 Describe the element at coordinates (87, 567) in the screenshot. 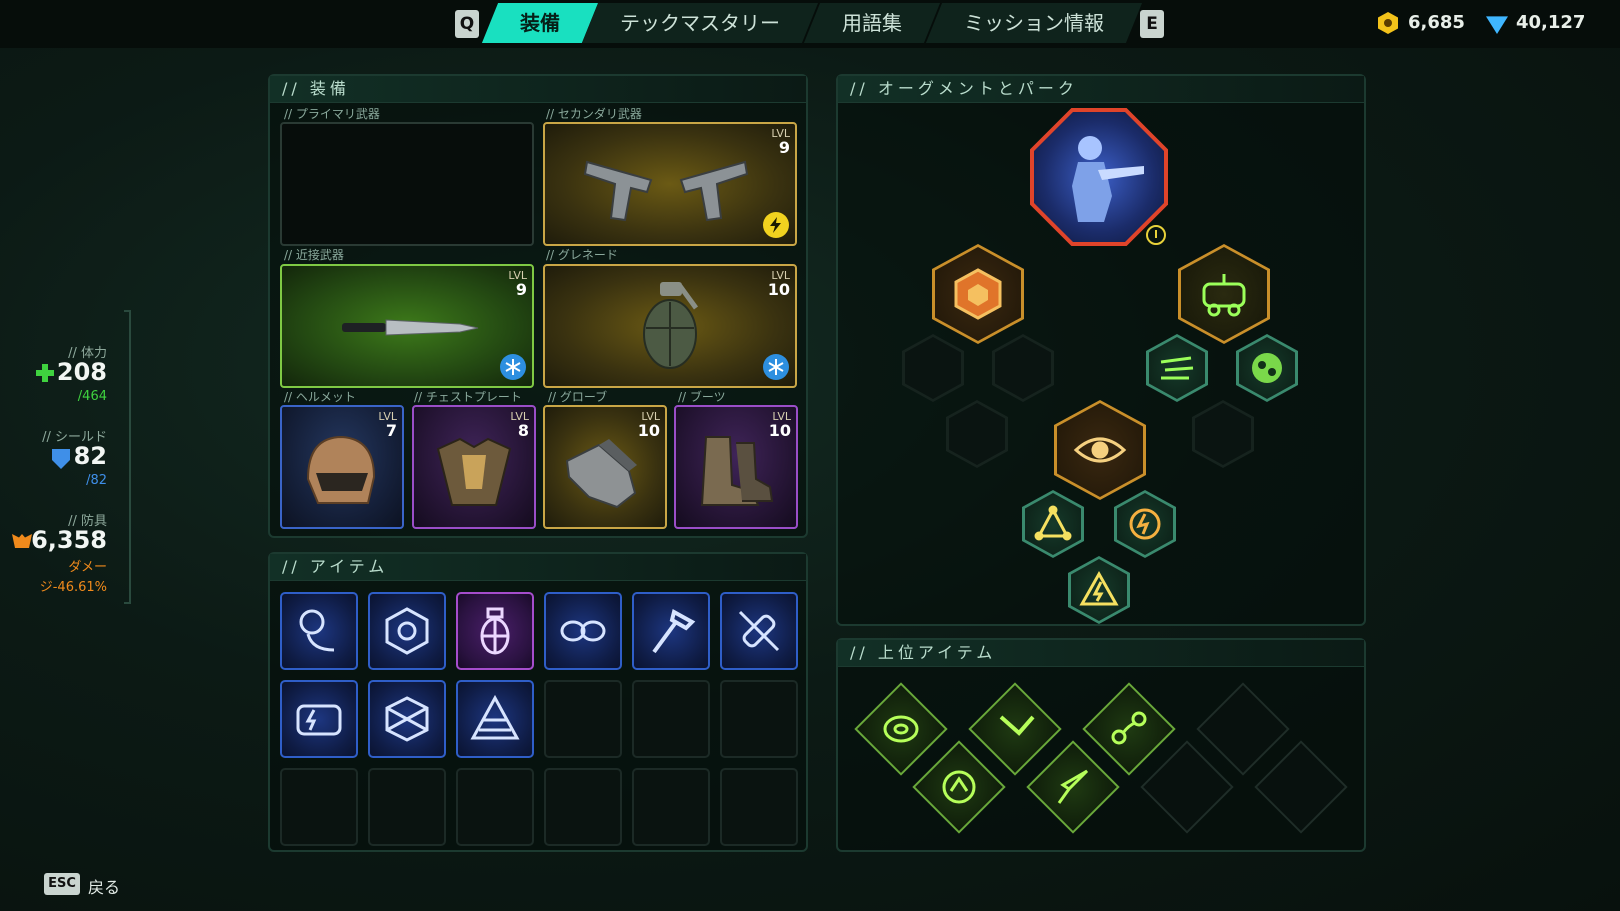

I see `armor-damage-line1: ダメー` at that location.